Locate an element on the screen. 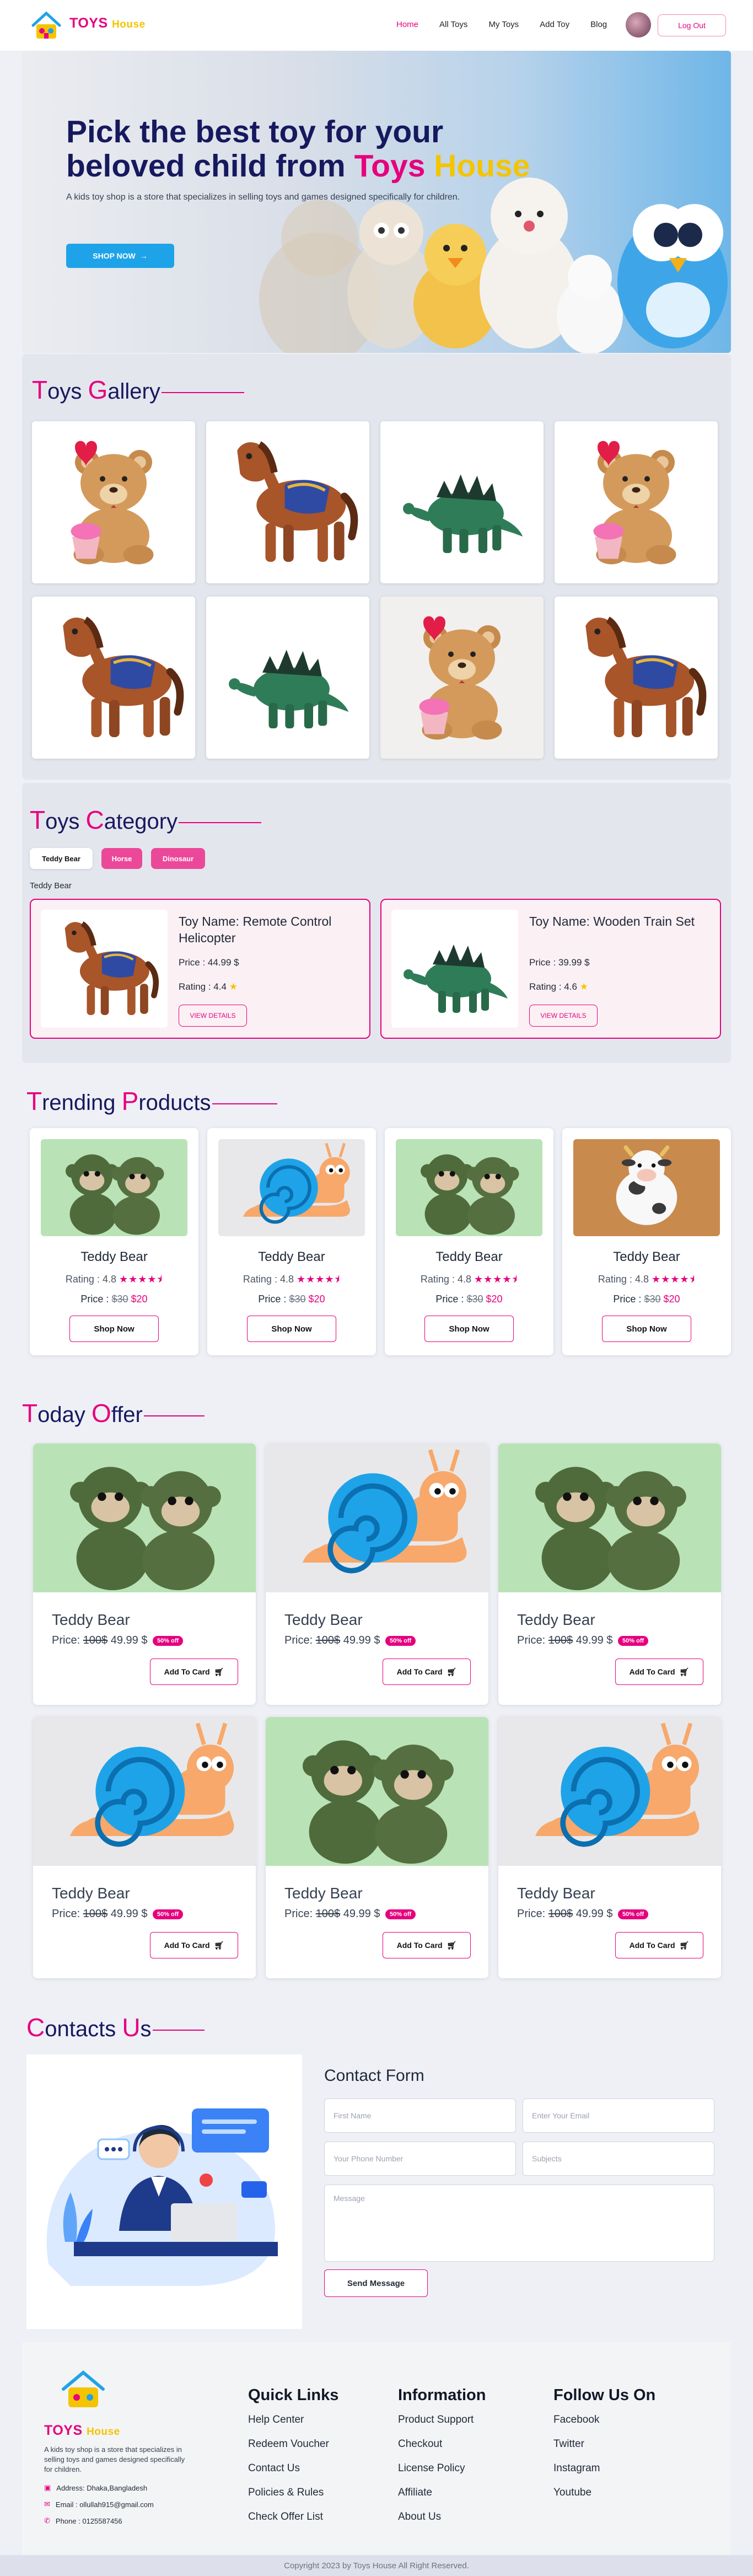 The height and width of the screenshot is (2576, 753). product-rating-label: Rating : 4.8 is located at coordinates (623, 1279).